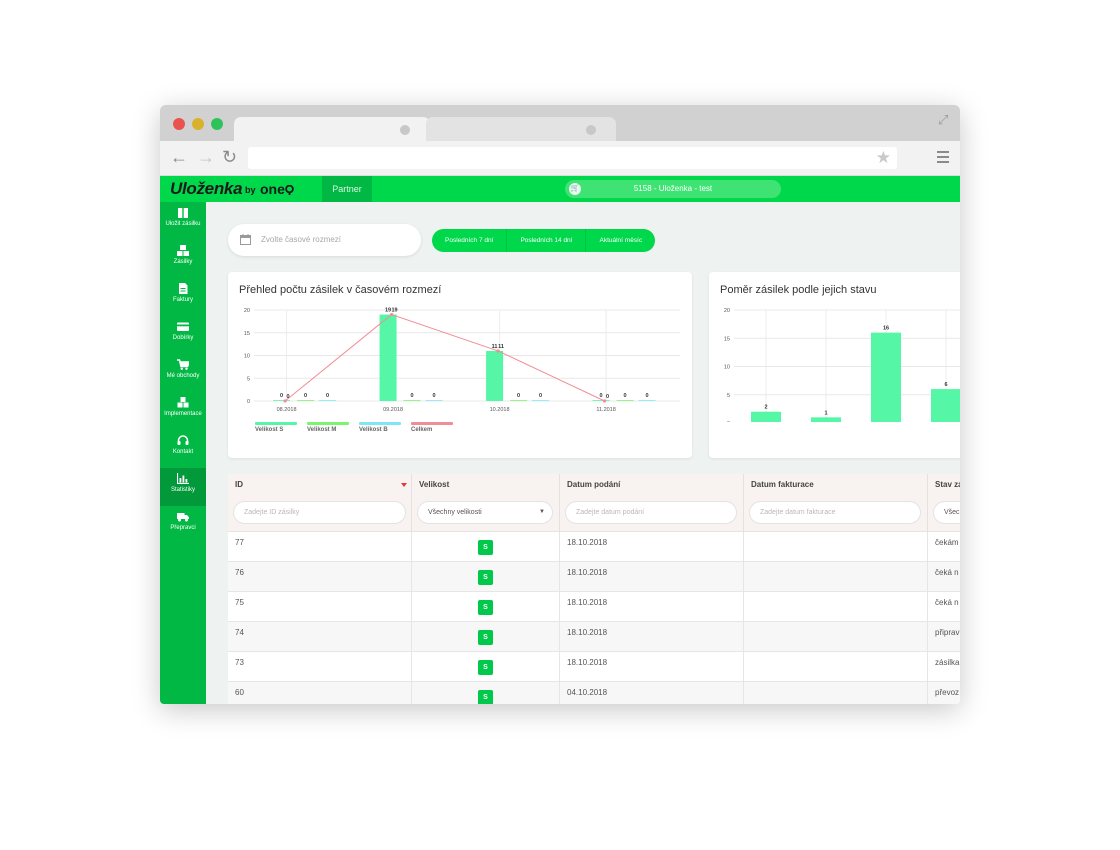 The height and width of the screenshot is (850, 1120). Describe the element at coordinates (179, 124) in the screenshot. I see `close-window-button` at that location.